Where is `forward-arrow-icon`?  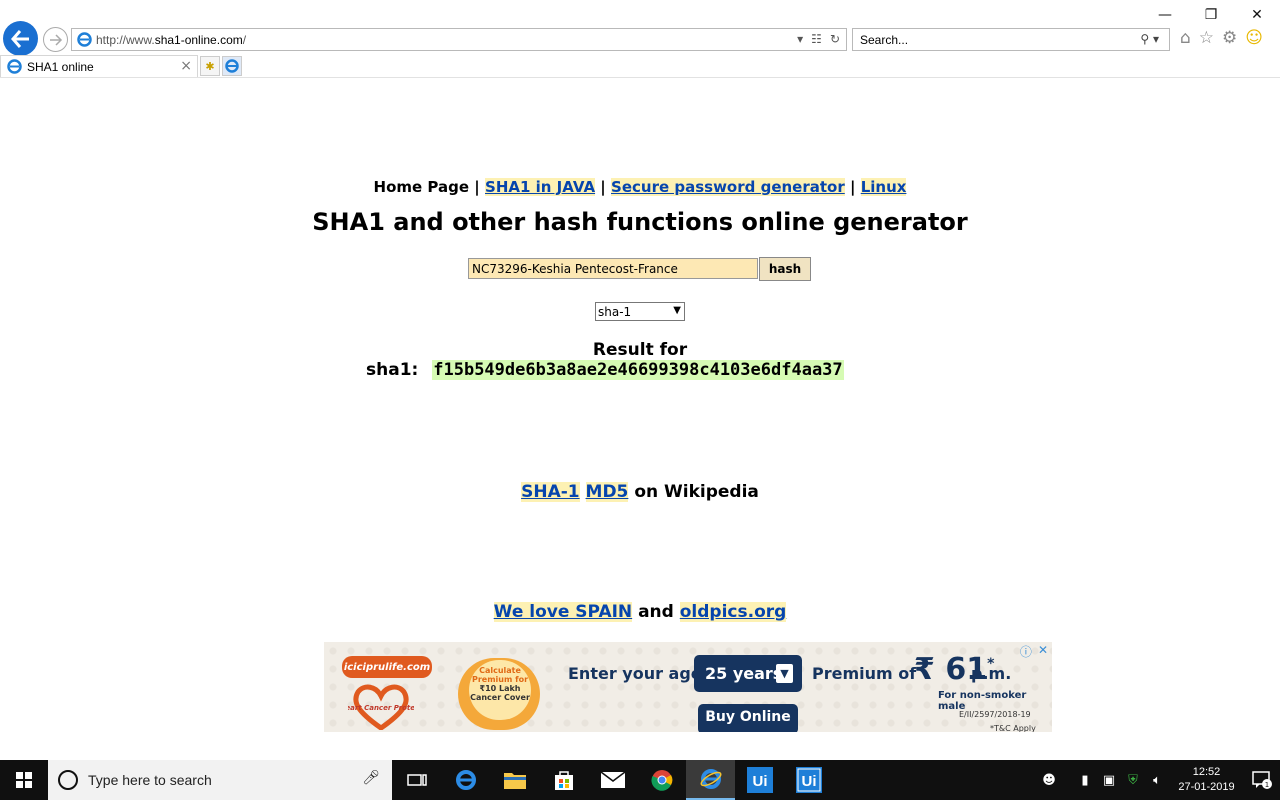
forward-arrow-icon is located at coordinates (55, 39).